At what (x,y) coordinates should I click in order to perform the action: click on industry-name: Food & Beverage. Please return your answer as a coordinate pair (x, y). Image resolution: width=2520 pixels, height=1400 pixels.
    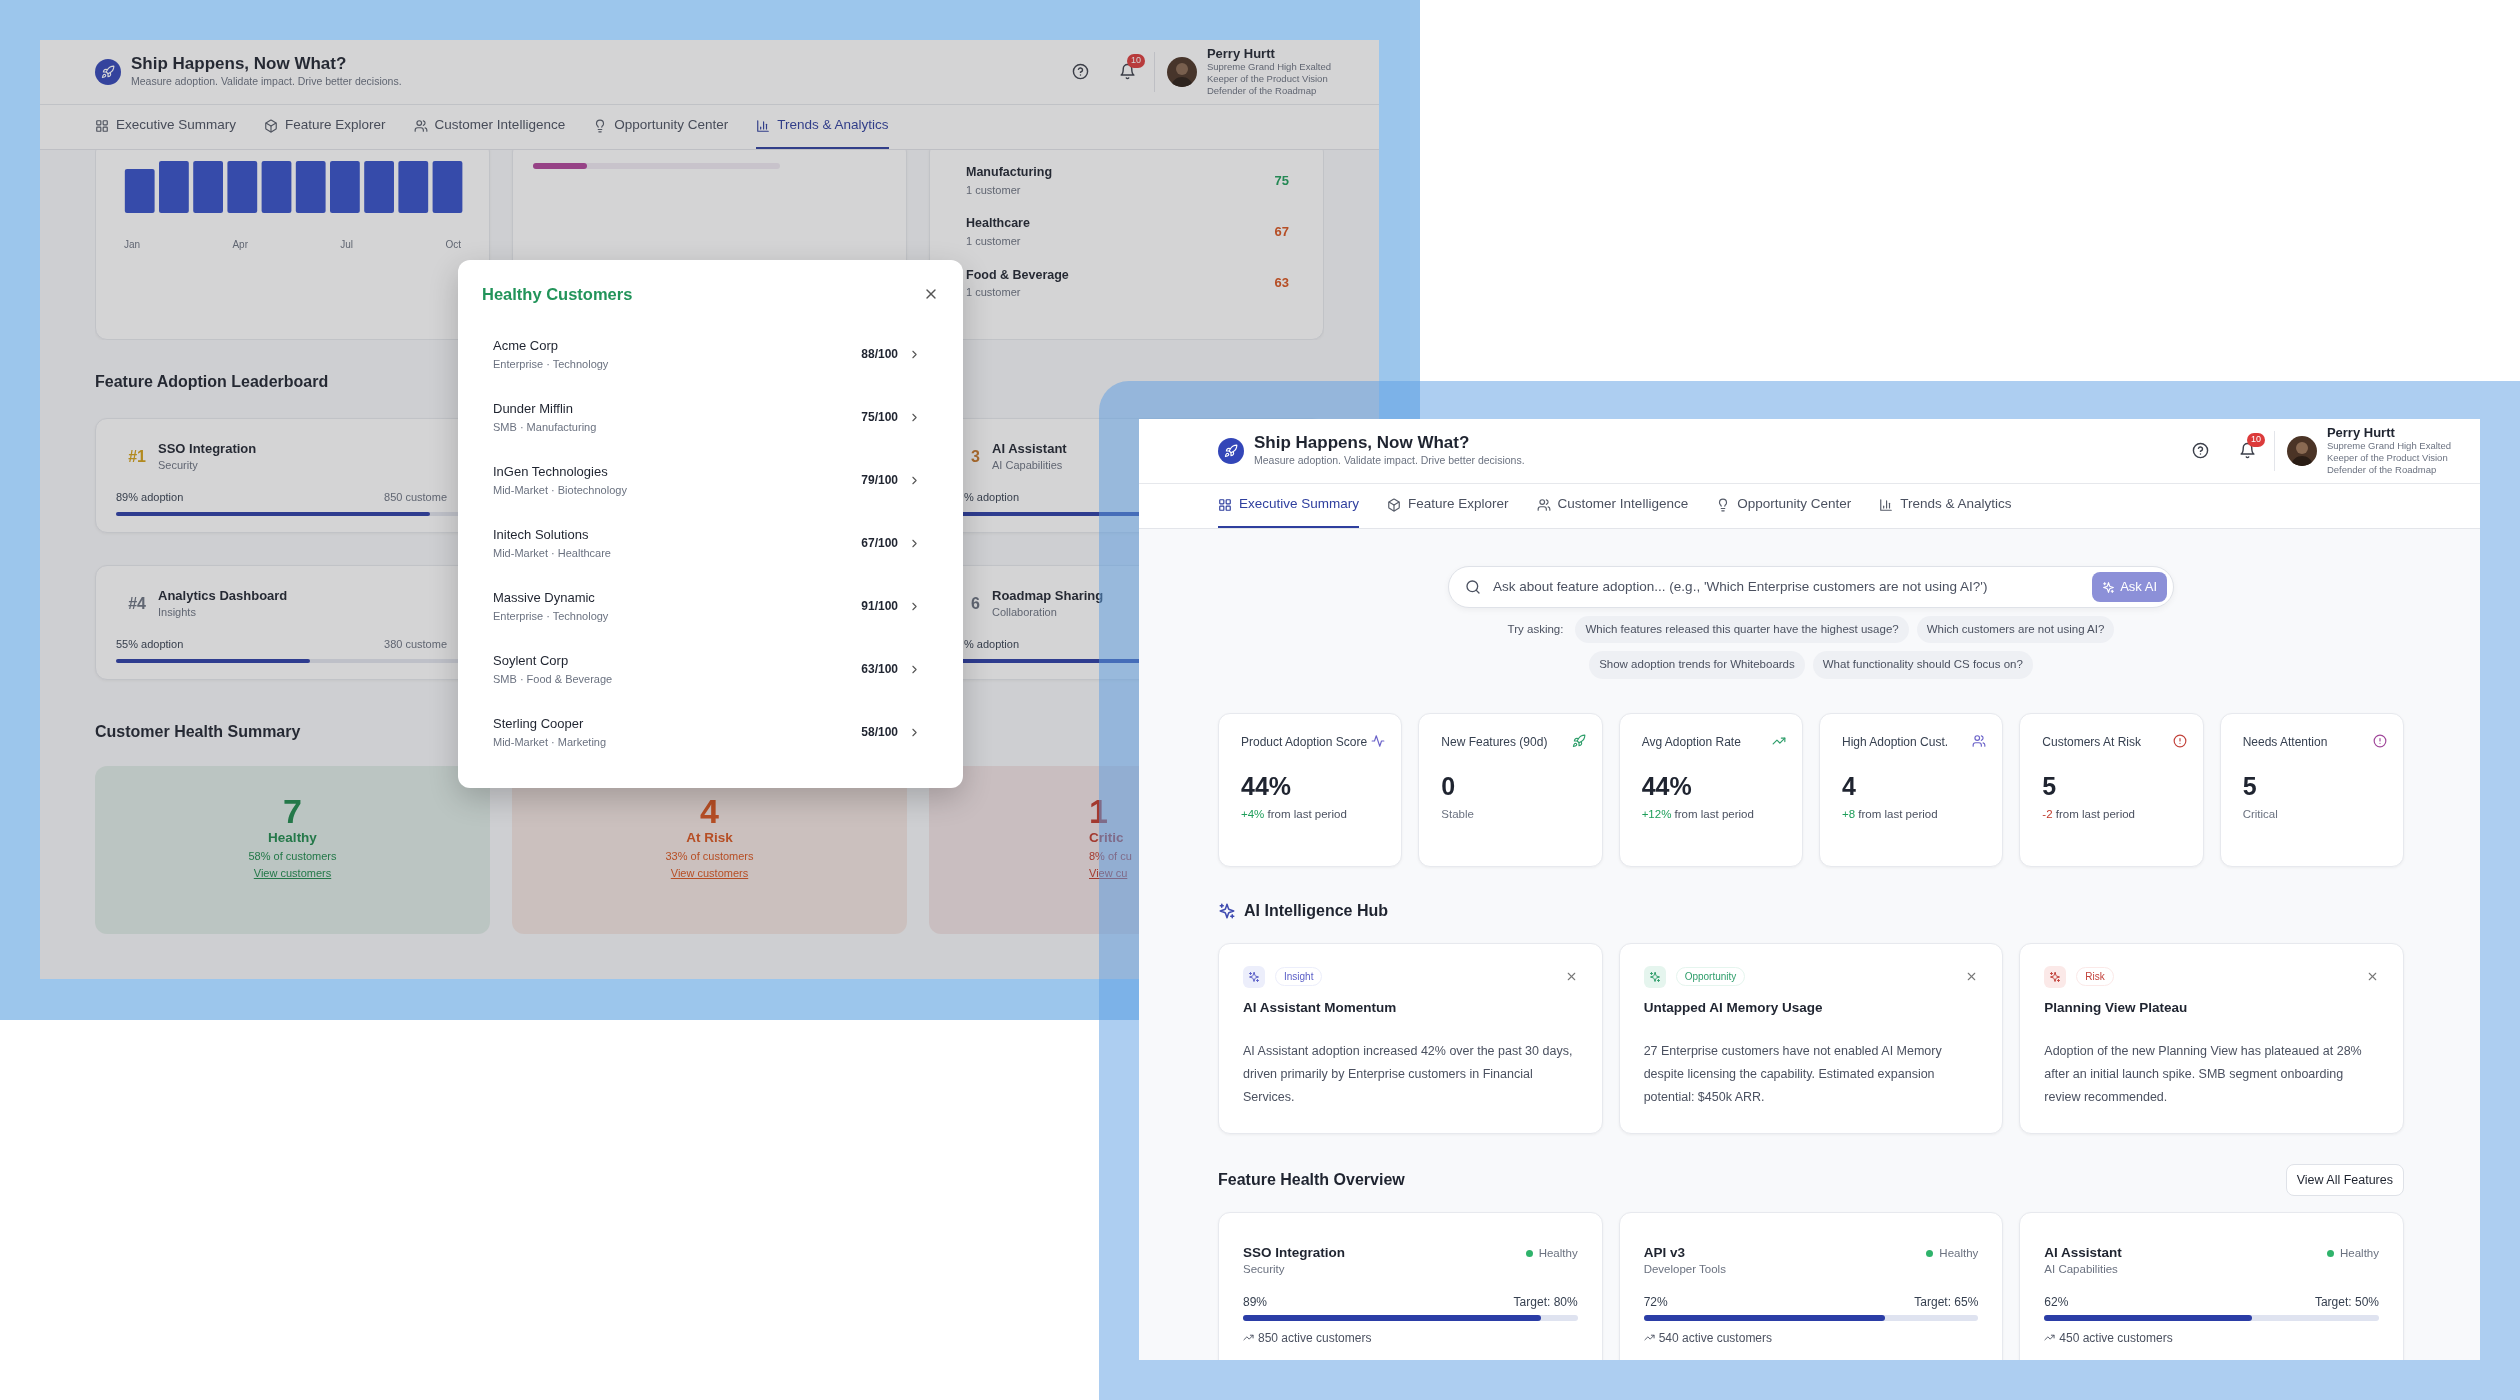
    Looking at the image, I should click on (1017, 275).